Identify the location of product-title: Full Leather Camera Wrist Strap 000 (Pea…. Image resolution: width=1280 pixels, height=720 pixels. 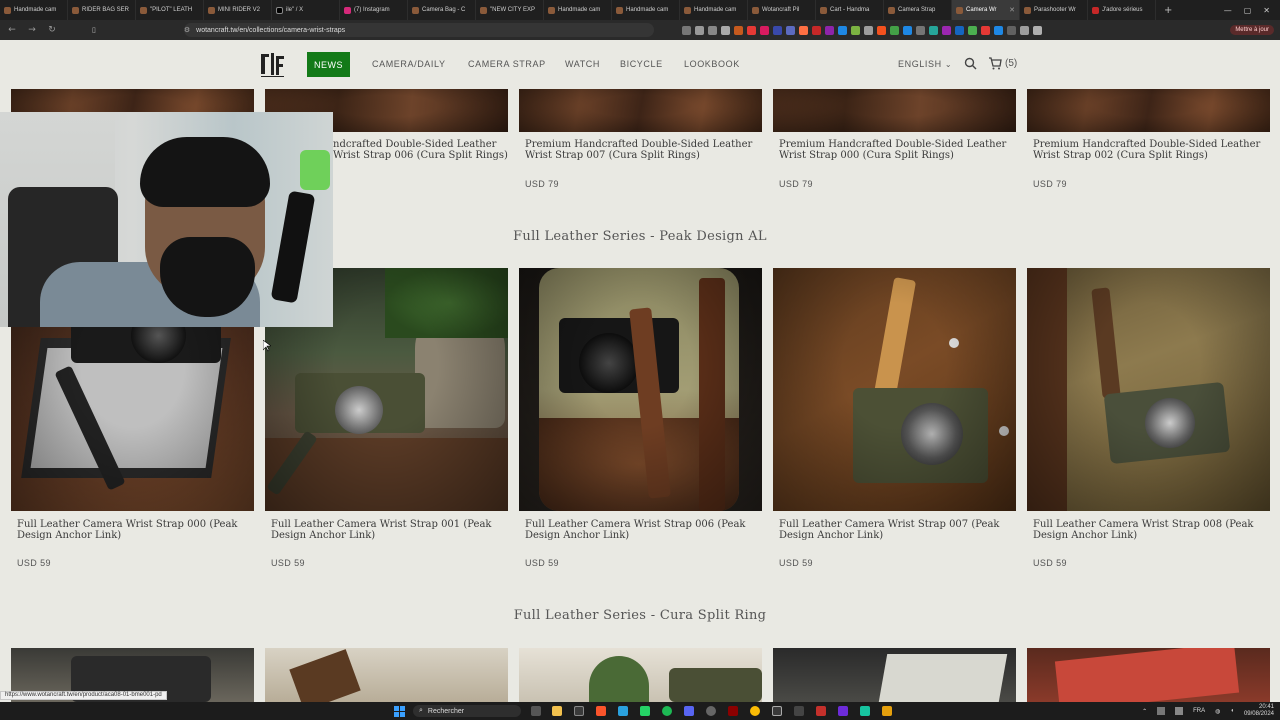
(137, 530).